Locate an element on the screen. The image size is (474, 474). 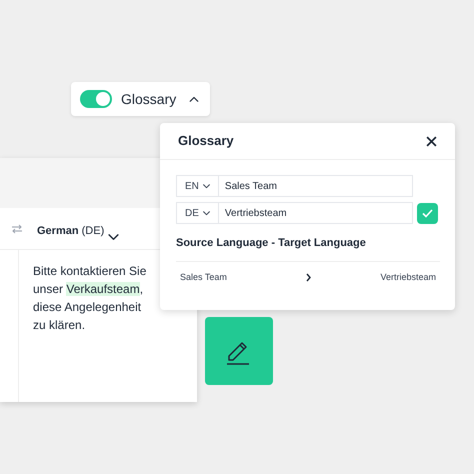
chevron-up-icon is located at coordinates (194, 99).